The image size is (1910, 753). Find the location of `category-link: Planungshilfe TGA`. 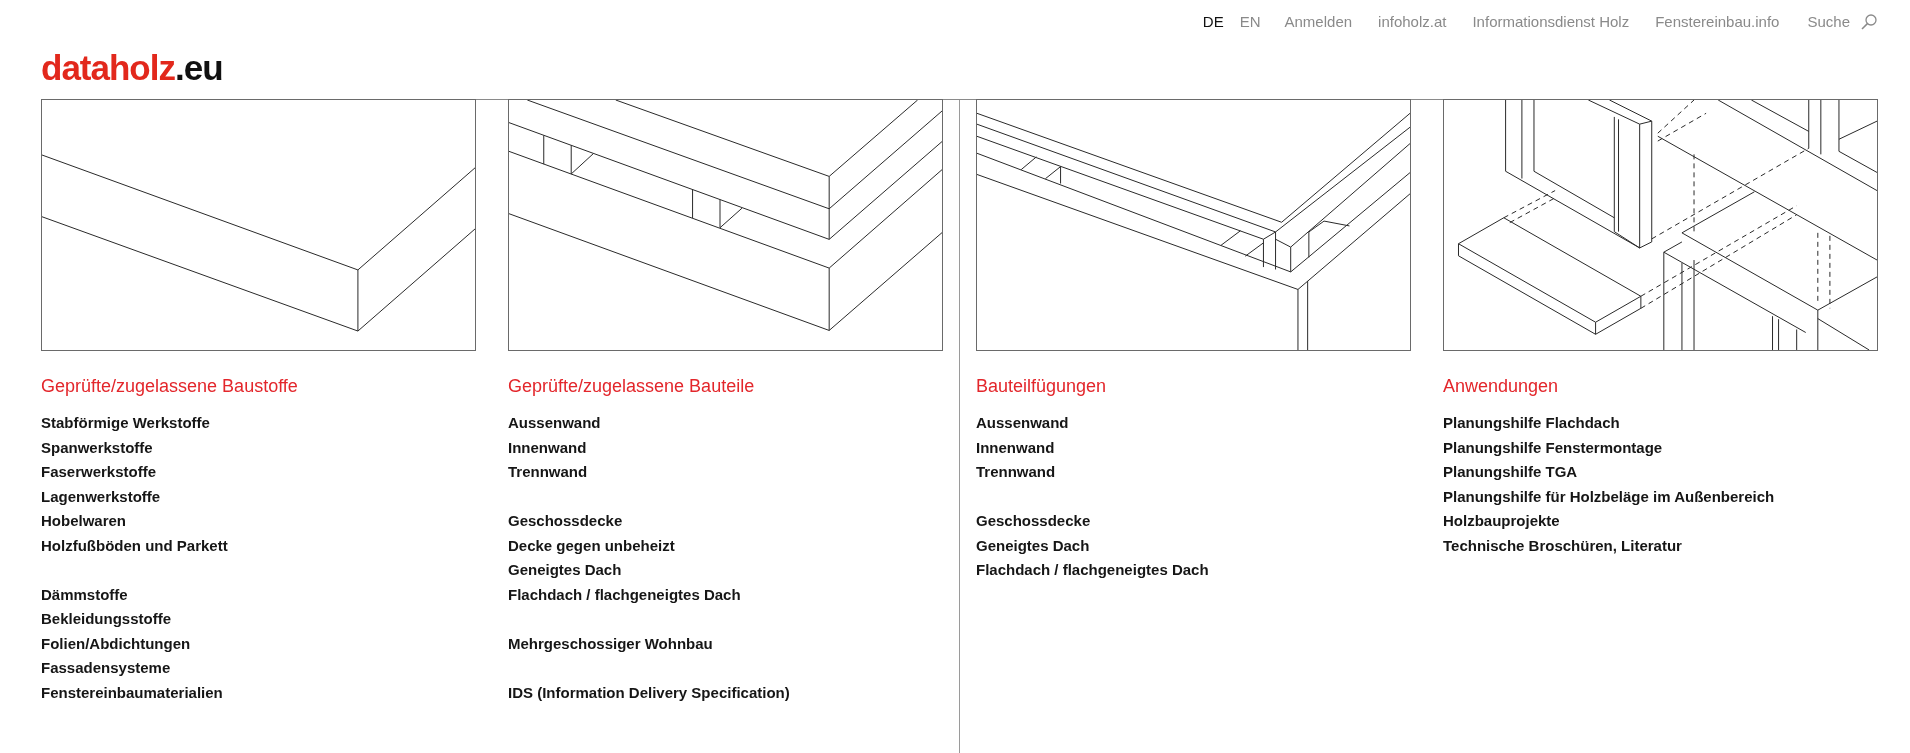

category-link: Planungshilfe TGA is located at coordinates (1510, 472).